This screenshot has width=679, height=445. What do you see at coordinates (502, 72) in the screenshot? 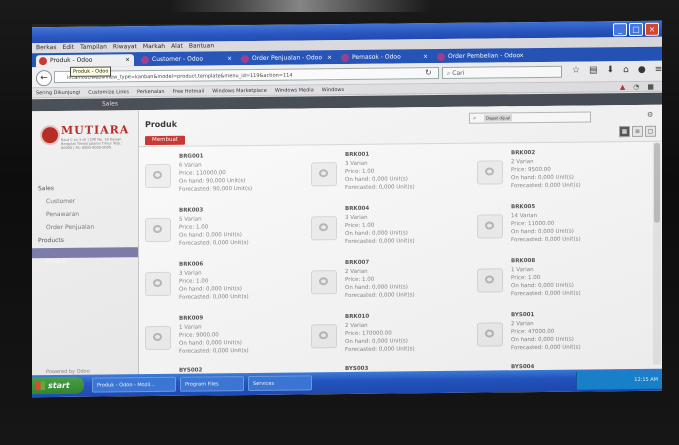
I see `search-input: ⌕ Cari` at bounding box center [502, 72].